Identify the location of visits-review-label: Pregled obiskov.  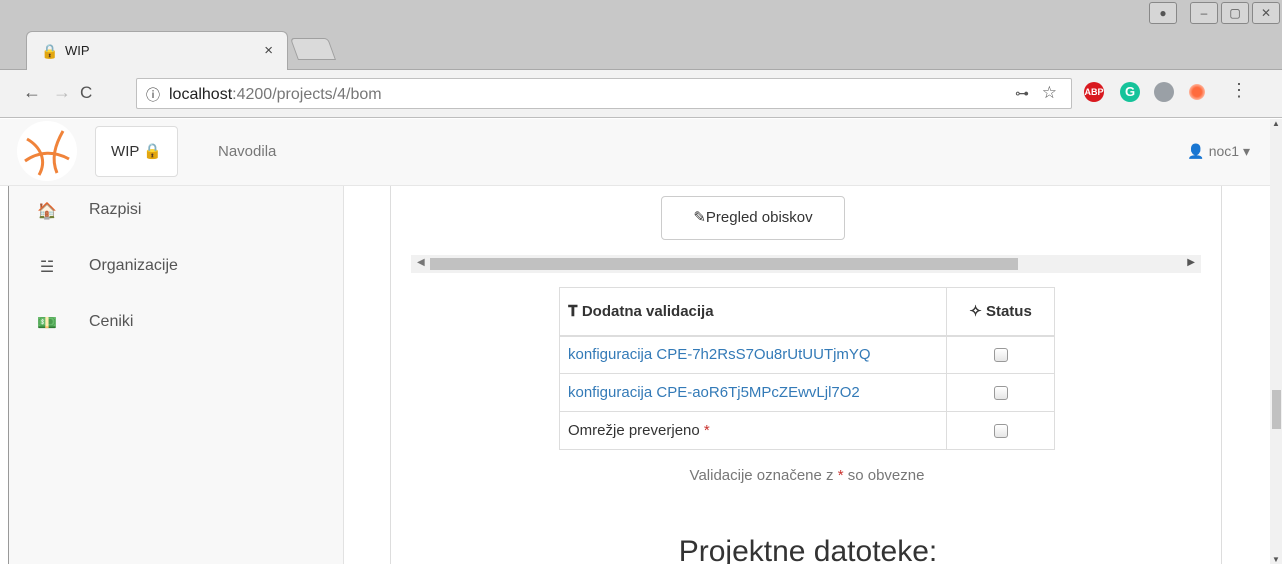
(759, 217).